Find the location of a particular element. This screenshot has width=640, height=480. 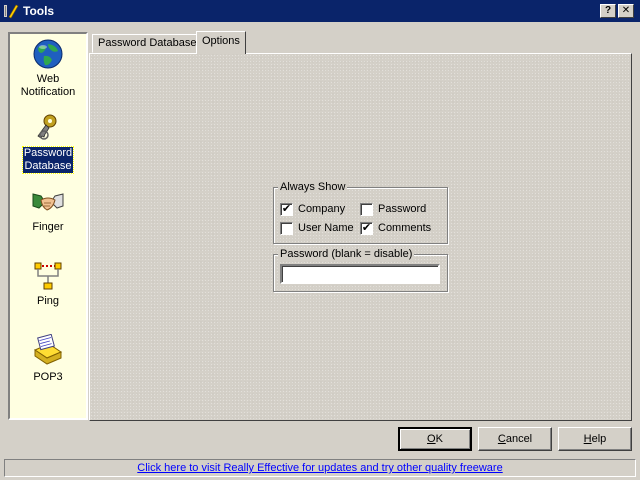

cancel-hotkey: C is located at coordinates (501, 439).